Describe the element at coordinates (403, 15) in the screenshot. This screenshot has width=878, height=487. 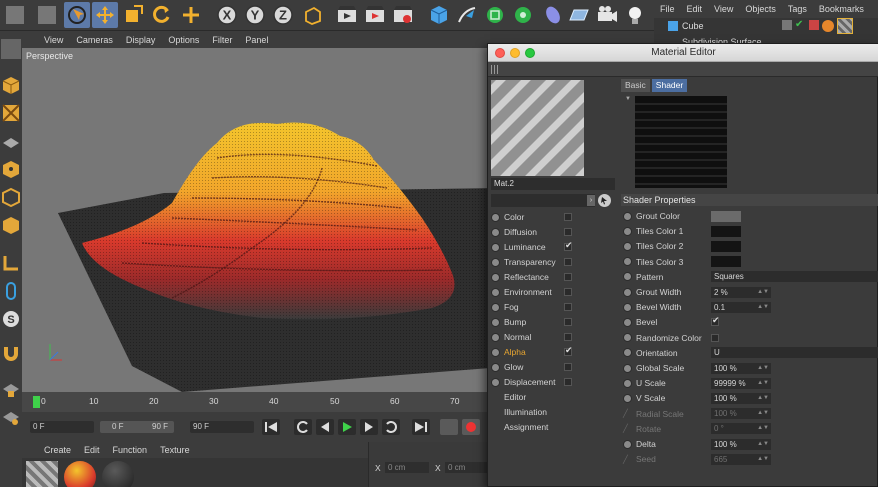
I see `render-settings-icon` at that location.